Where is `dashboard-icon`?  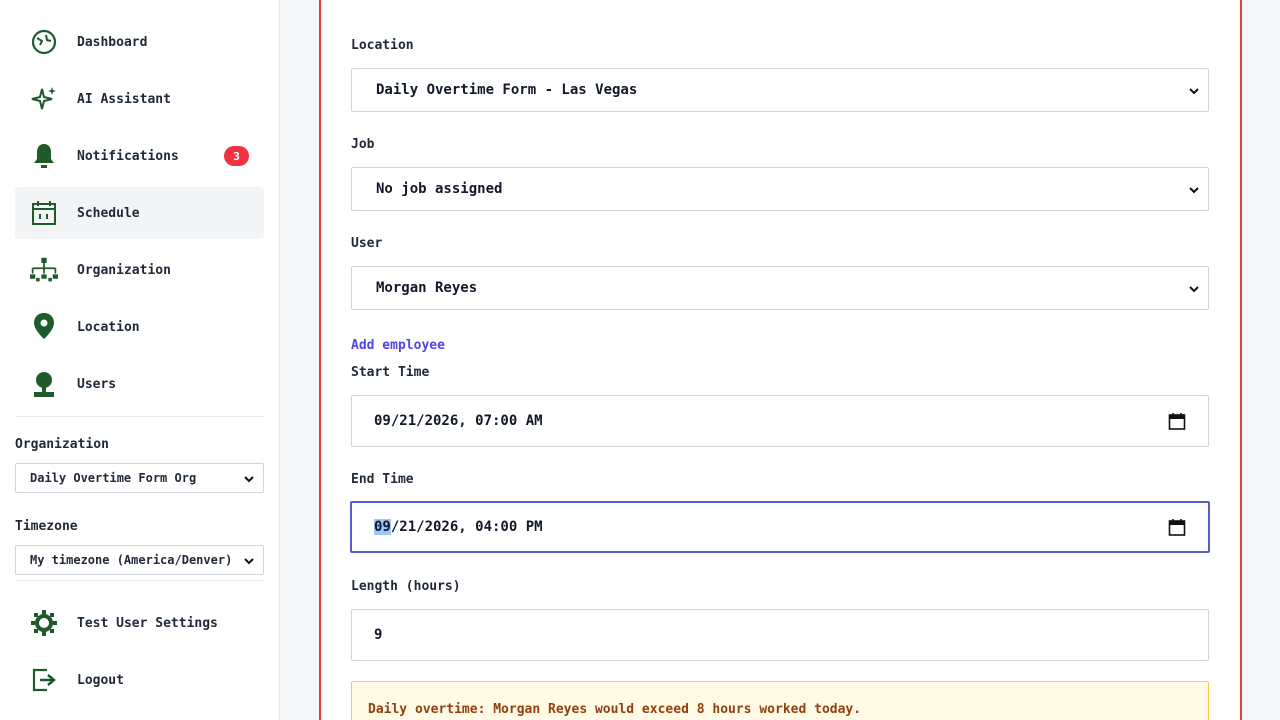 dashboard-icon is located at coordinates (44, 42).